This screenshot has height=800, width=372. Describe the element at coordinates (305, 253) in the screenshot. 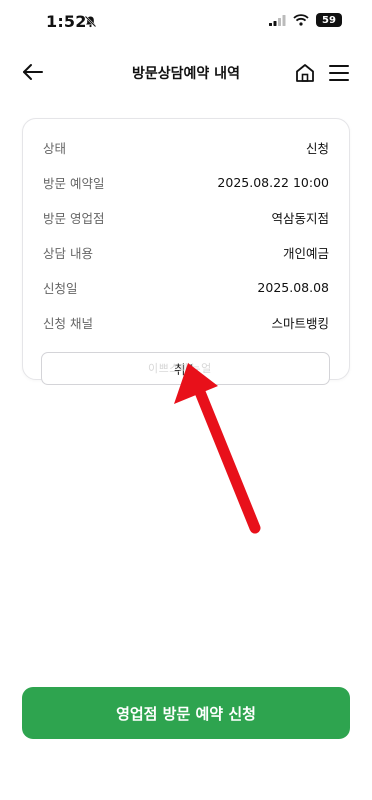

I see `detail-value: 개인예금` at that location.